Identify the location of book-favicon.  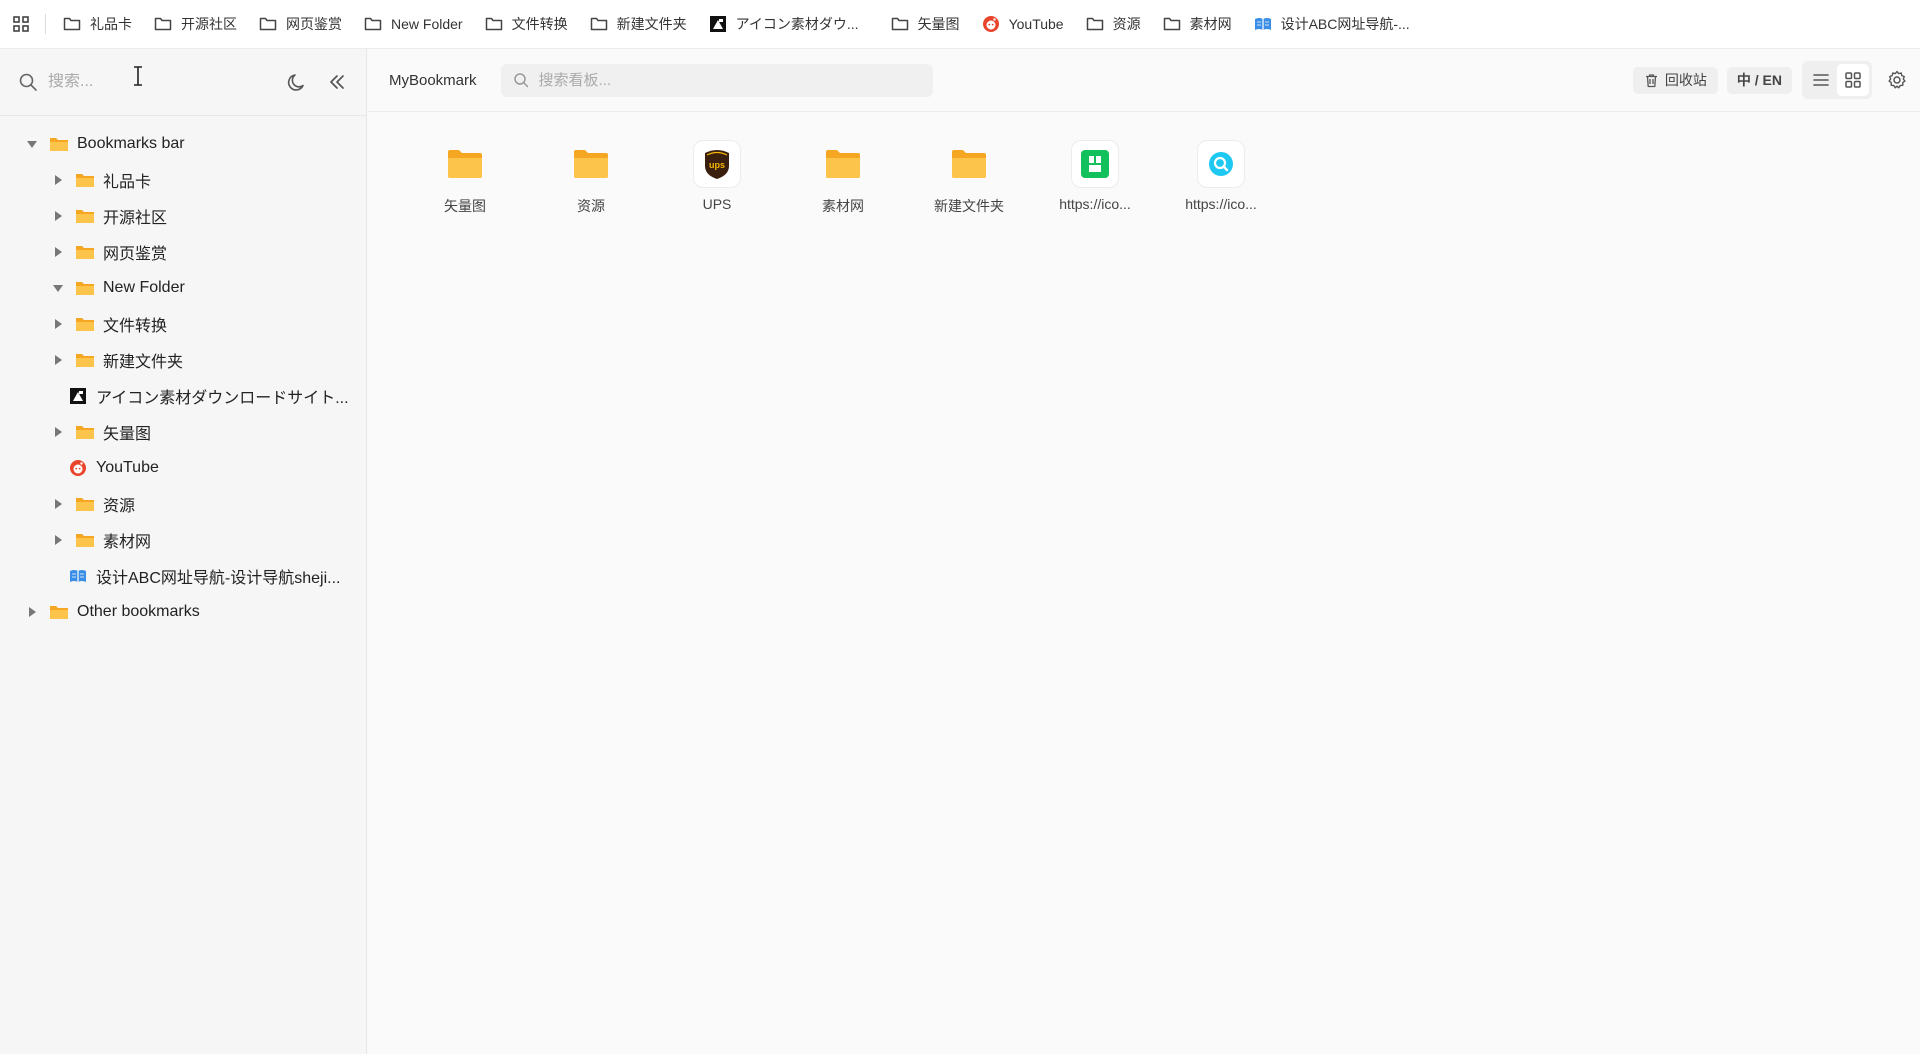
(1263, 24).